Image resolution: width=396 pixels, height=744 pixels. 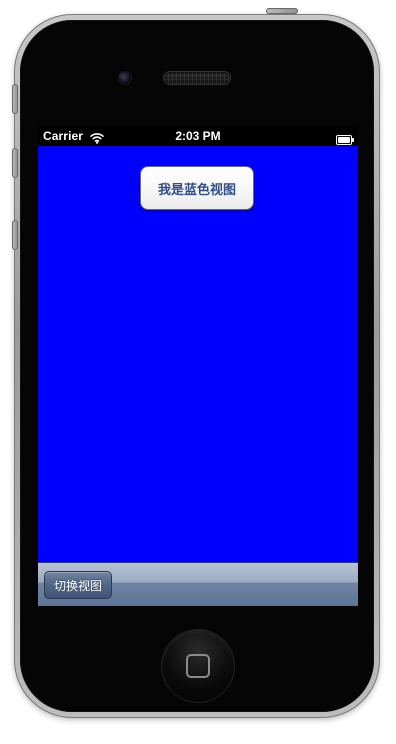 I want to click on bottom-toolbar: 切换视图, so click(x=198, y=584).